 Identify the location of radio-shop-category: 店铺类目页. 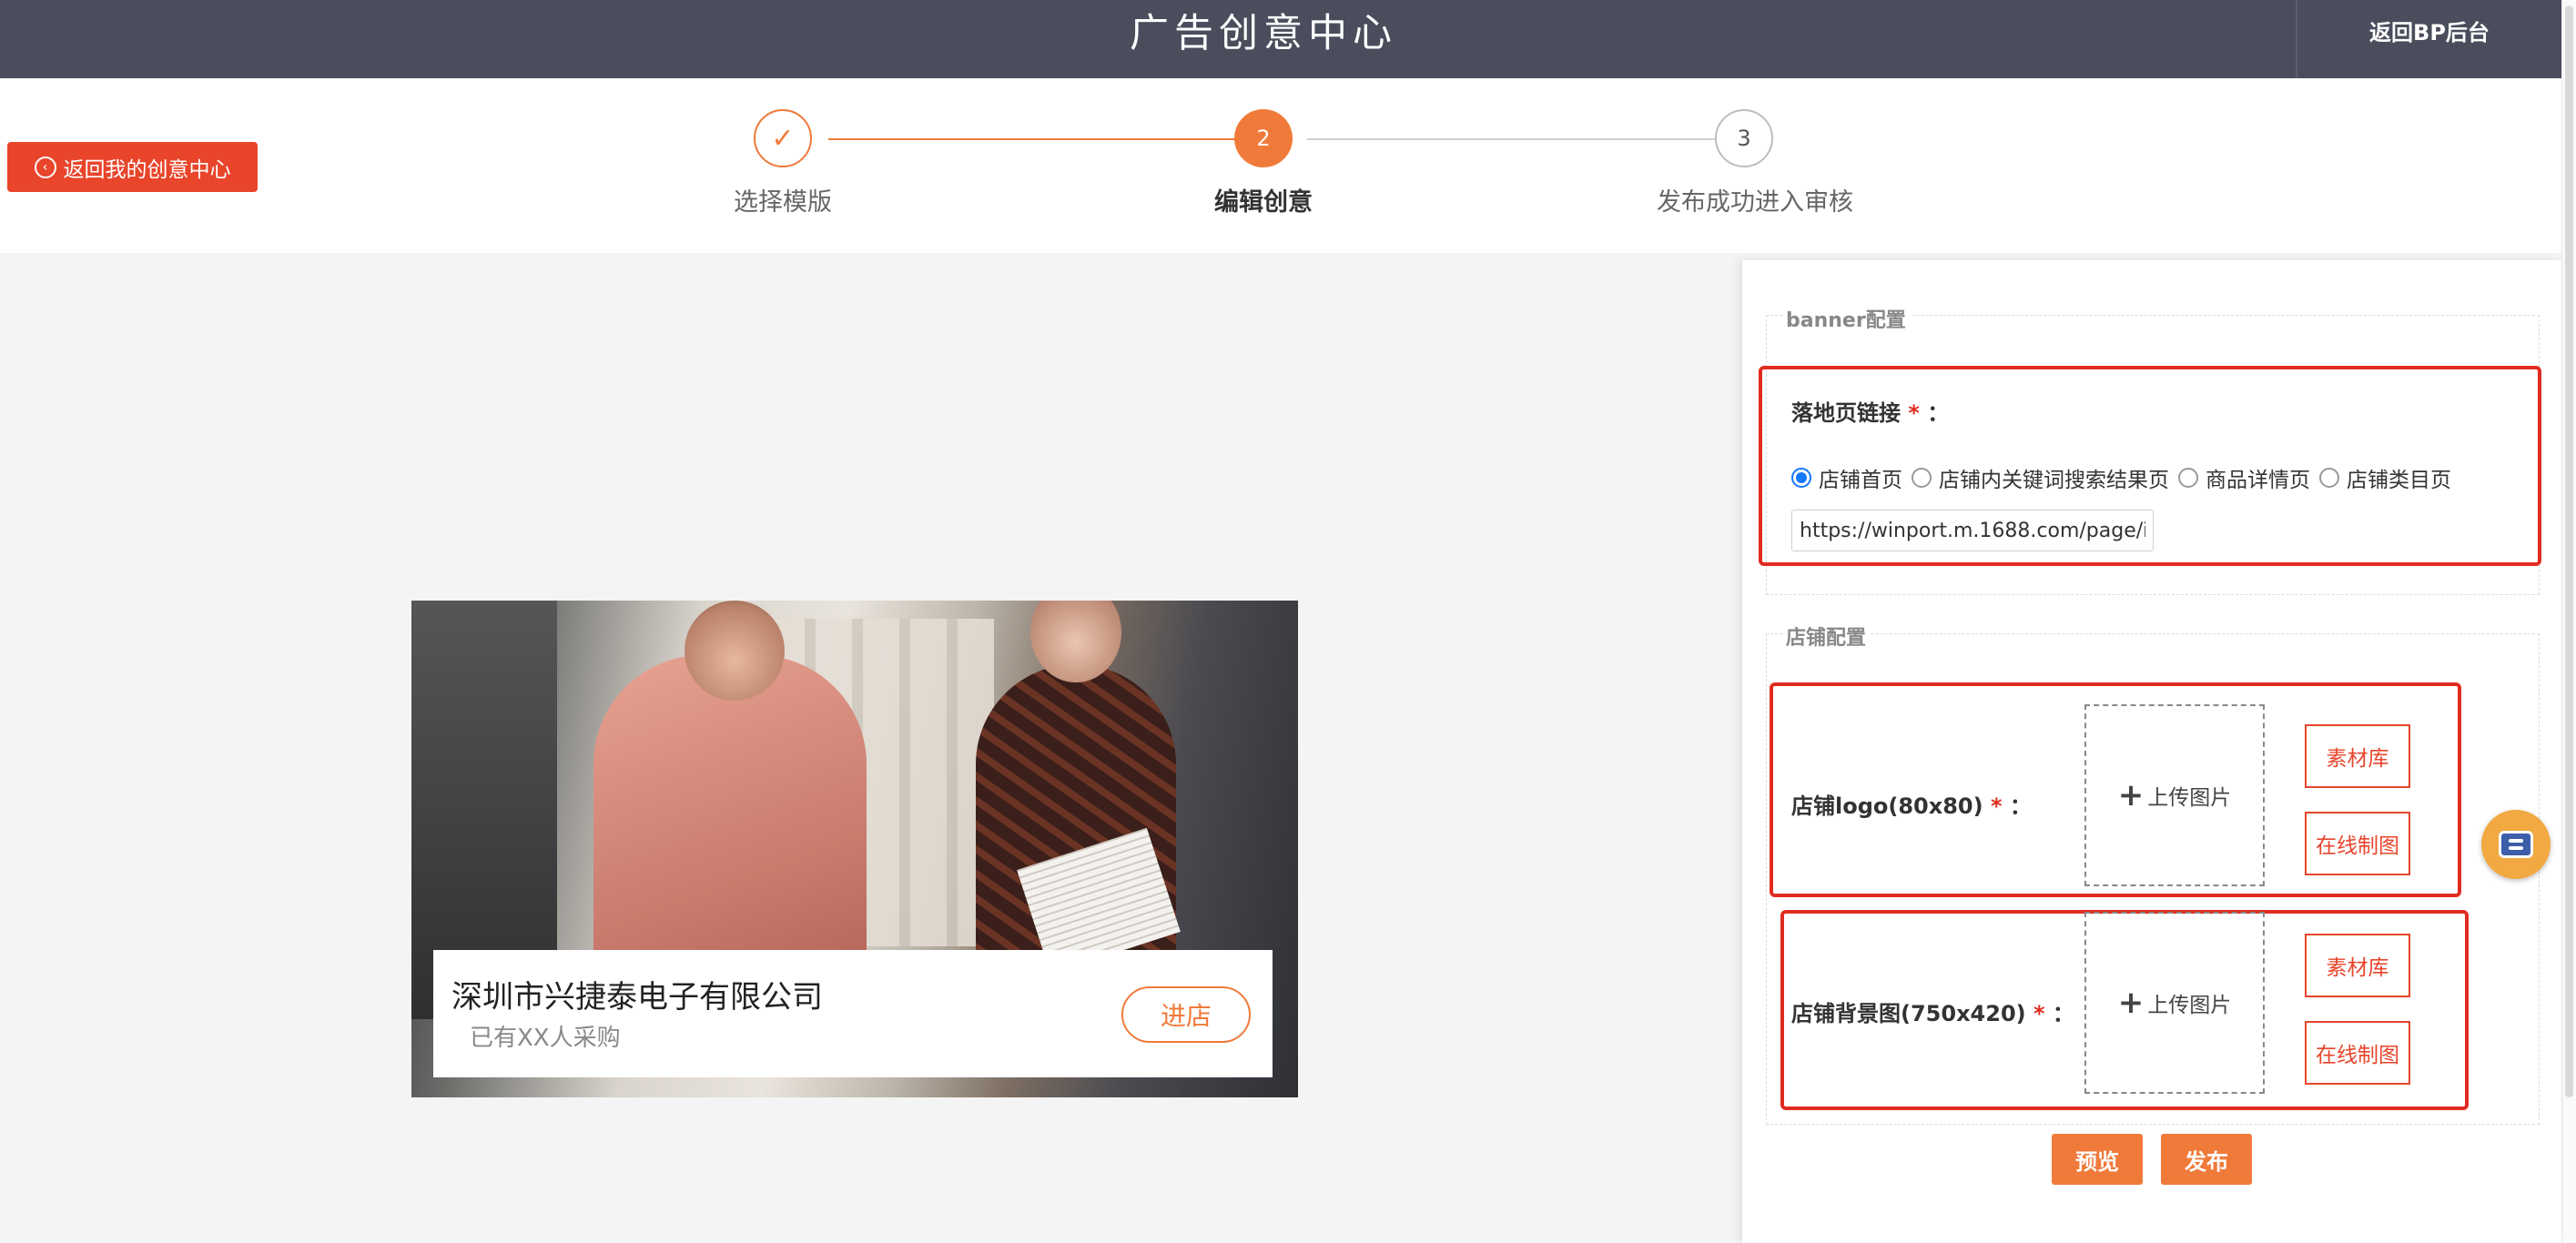
(2385, 477).